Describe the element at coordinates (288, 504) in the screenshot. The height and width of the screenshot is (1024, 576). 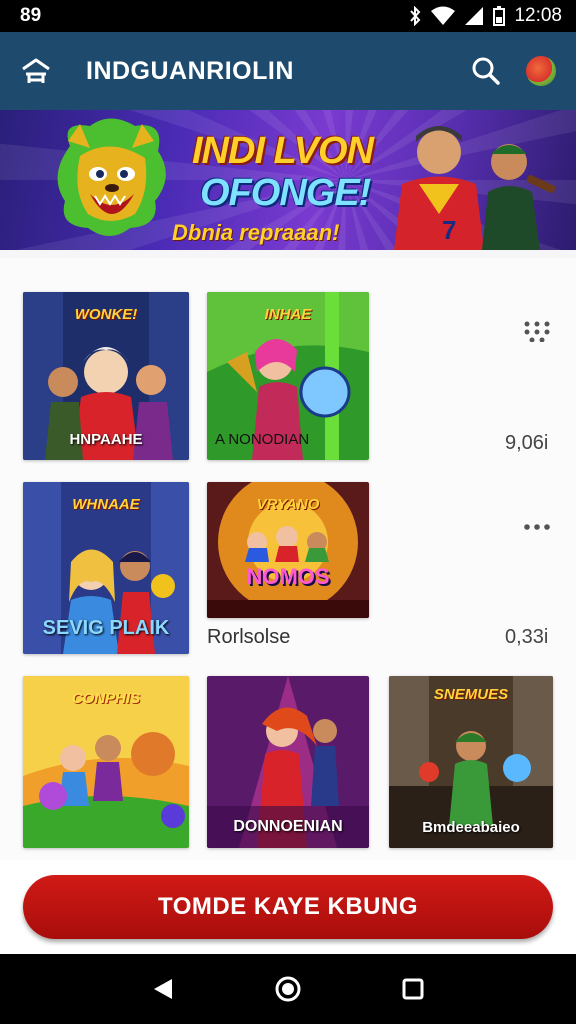
I see `tile-title: VRYANO` at that location.